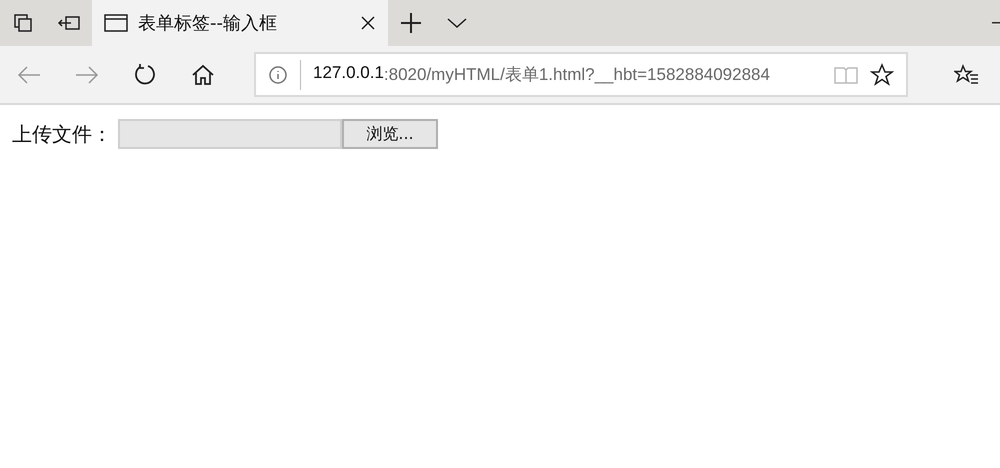 The height and width of the screenshot is (468, 1000). What do you see at coordinates (278, 74) in the screenshot?
I see `info-icon` at bounding box center [278, 74].